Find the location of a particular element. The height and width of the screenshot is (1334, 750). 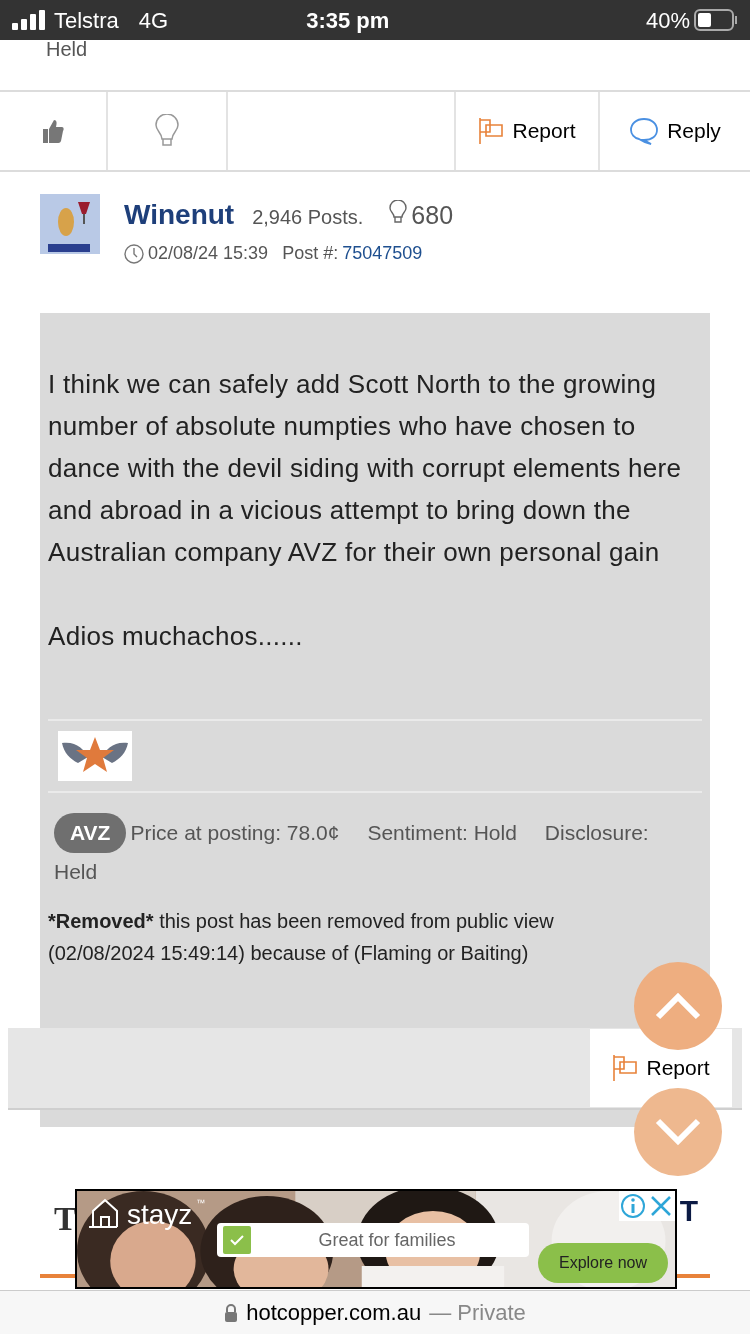

advertisement-banner: stayz™ Great for families Explore now is located at coordinates (376, 1239).